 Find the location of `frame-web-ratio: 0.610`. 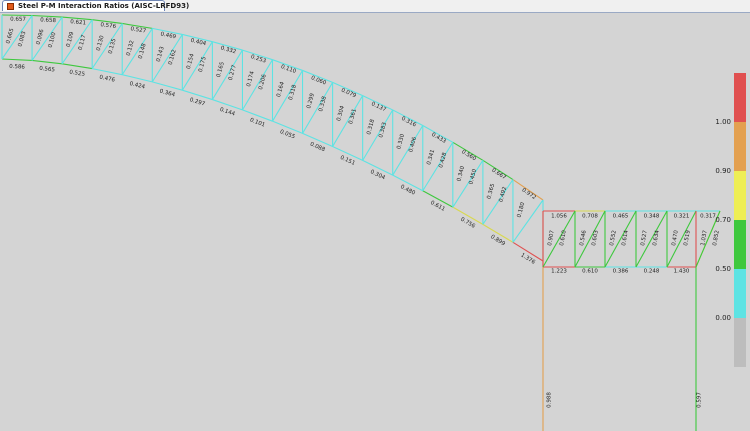

frame-web-ratio: 0.610 is located at coordinates (563, 237).